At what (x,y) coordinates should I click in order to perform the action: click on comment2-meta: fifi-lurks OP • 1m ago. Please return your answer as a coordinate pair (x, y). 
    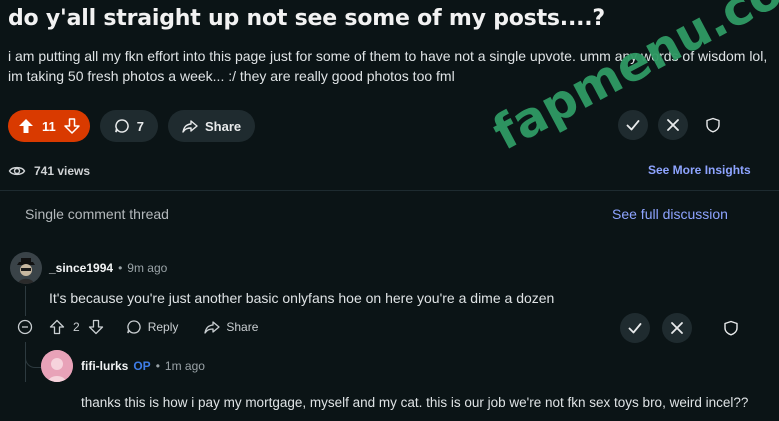
    Looking at the image, I should click on (143, 366).